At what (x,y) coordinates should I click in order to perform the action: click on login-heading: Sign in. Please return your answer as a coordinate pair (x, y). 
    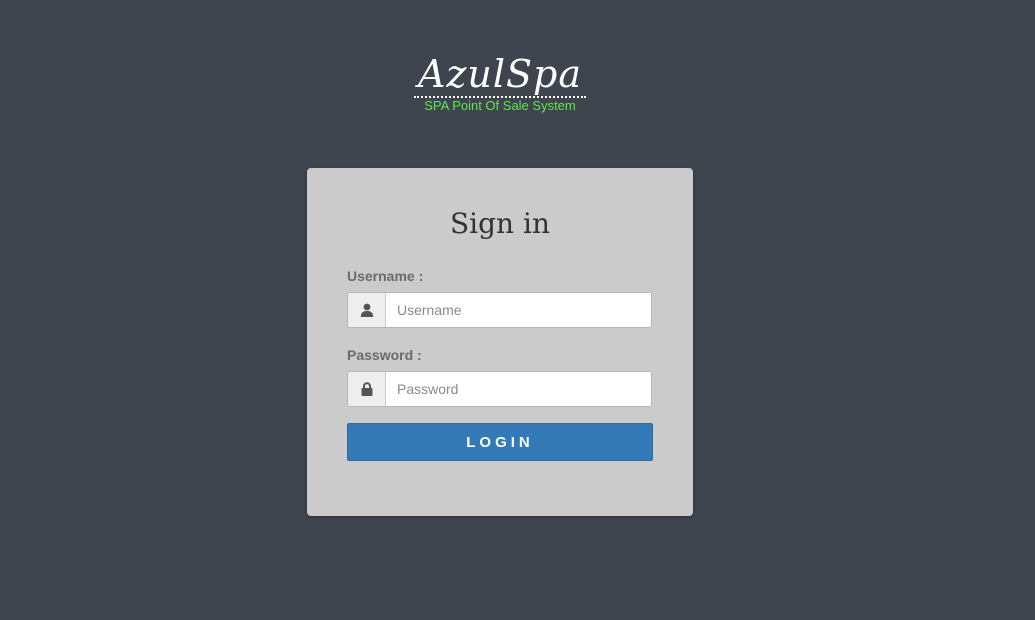
    Looking at the image, I should click on (500, 223).